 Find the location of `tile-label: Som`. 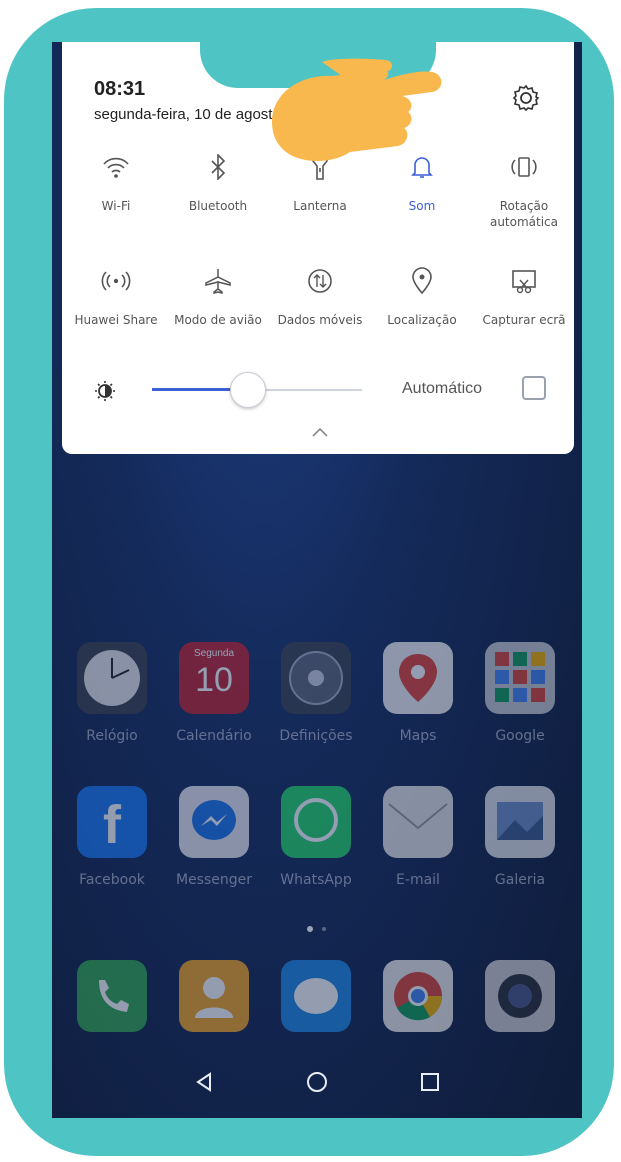

tile-label: Som is located at coordinates (422, 206).